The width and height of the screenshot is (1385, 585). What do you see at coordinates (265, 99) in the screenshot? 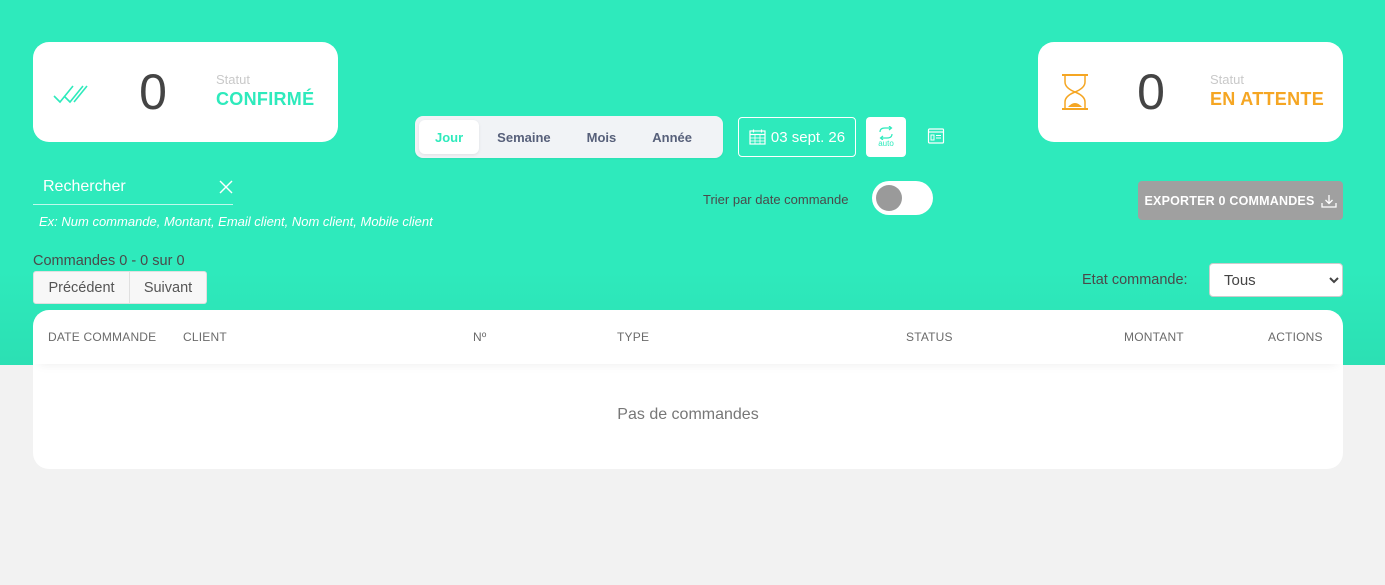
I see `confirmed-status-value: CONFIRMÉ` at bounding box center [265, 99].